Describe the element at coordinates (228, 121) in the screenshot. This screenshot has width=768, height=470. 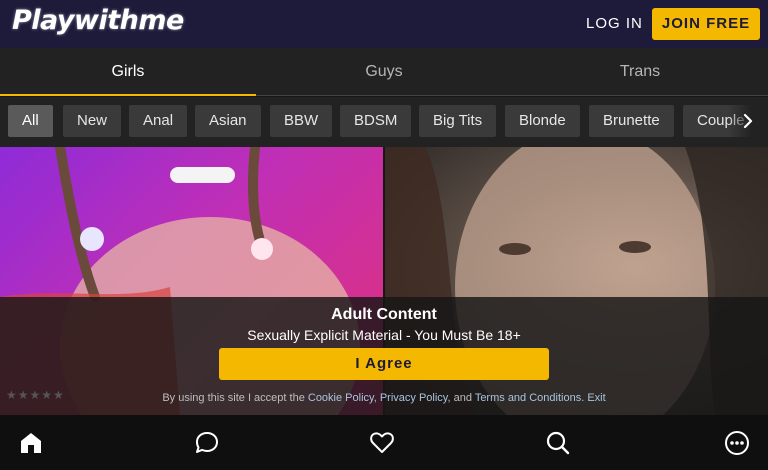
I see `chip-asian: Asian` at that location.